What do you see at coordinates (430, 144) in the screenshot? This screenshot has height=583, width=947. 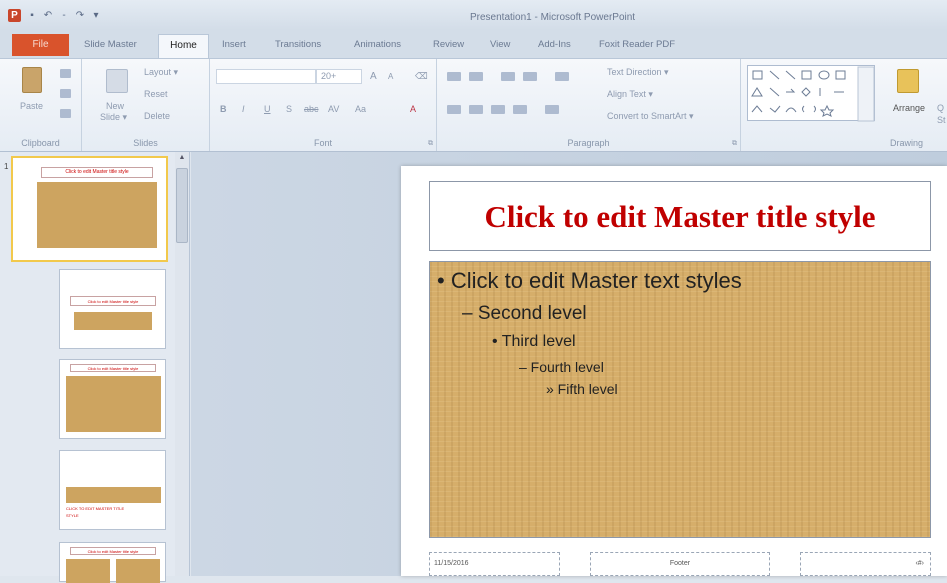 I see `font-dialog-launcher-icon: ⧉` at bounding box center [430, 144].